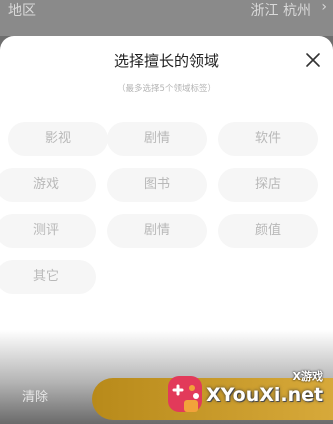 This screenshot has height=424, width=333. What do you see at coordinates (42, 398) in the screenshot?
I see `clear-button: 清除` at bounding box center [42, 398].